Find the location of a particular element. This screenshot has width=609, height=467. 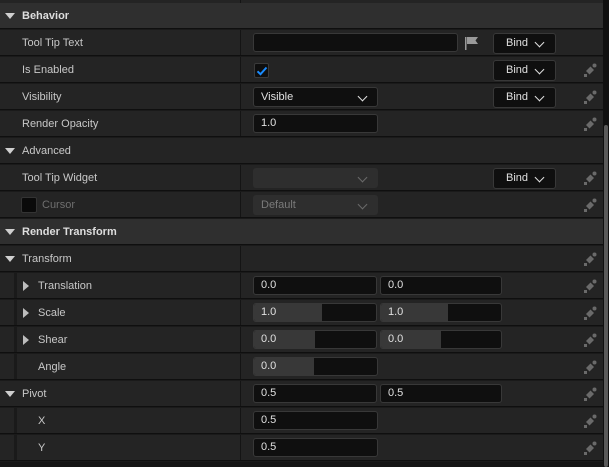

property-row-shear: Shear 0.0 0.0 is located at coordinates (301, 340).